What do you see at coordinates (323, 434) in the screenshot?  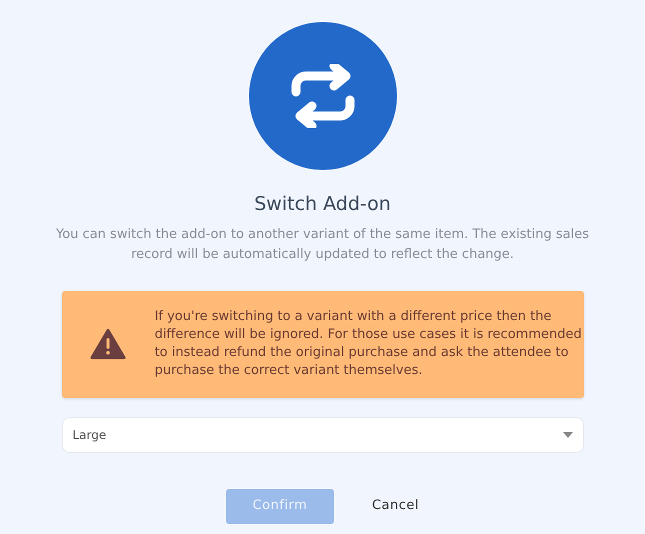 I see `variant-select: Large` at bounding box center [323, 434].